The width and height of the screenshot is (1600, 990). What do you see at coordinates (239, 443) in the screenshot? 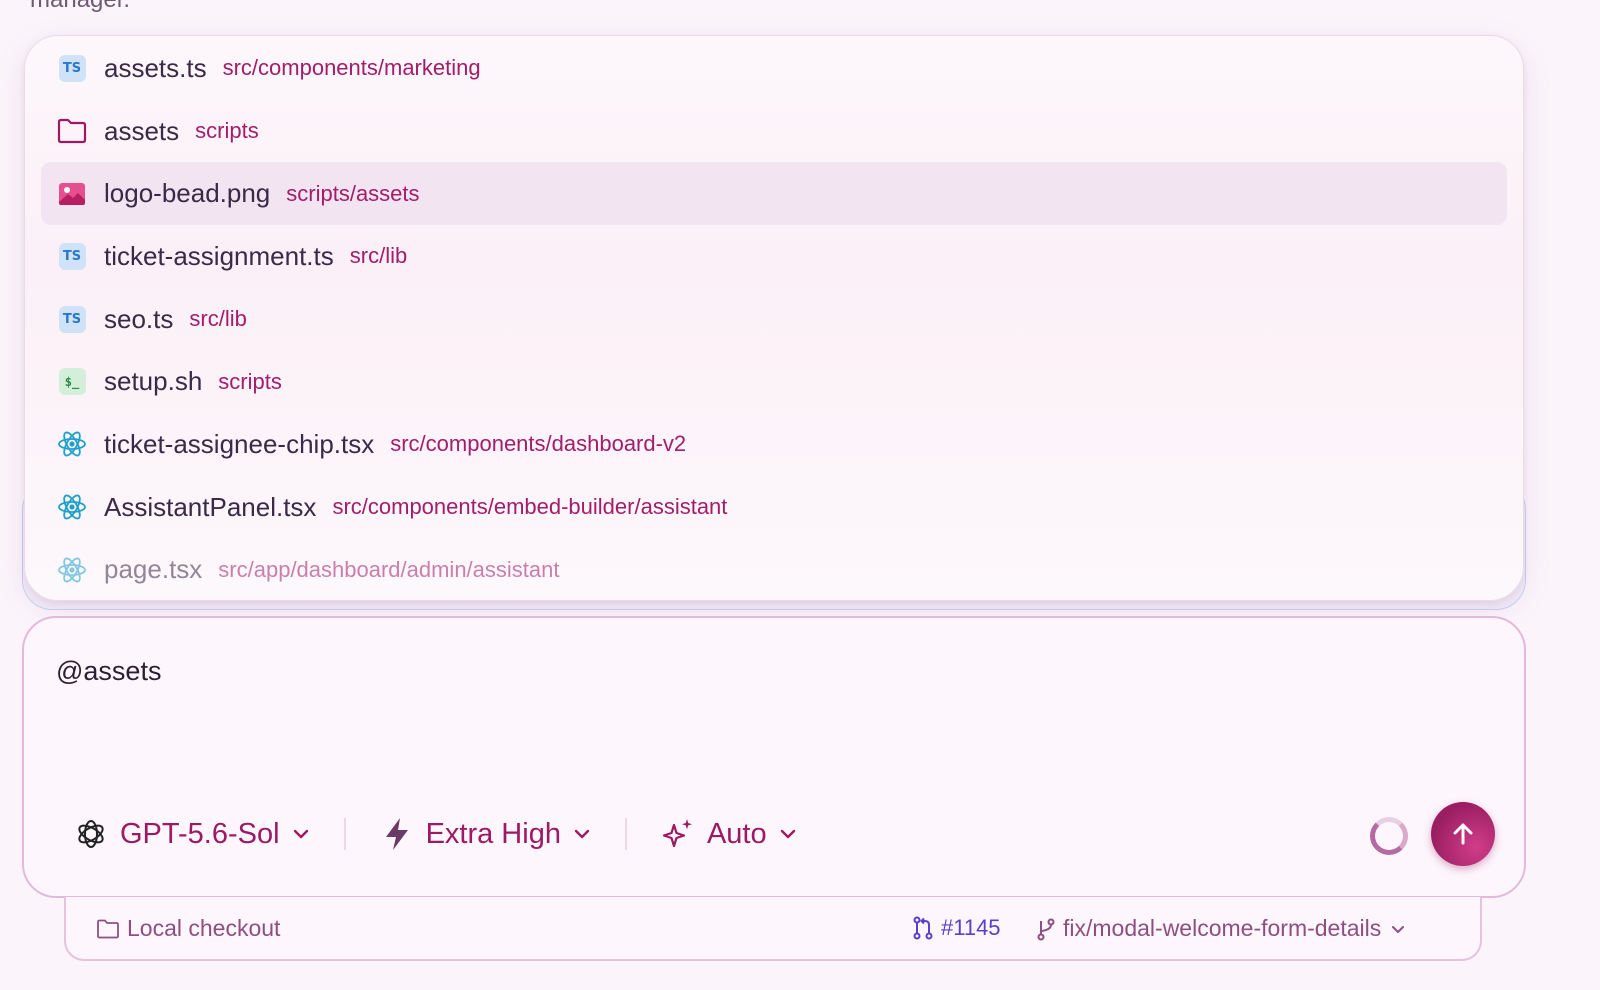
I see `suggestion-name: ticket-assignee-chip.tsx` at bounding box center [239, 443].